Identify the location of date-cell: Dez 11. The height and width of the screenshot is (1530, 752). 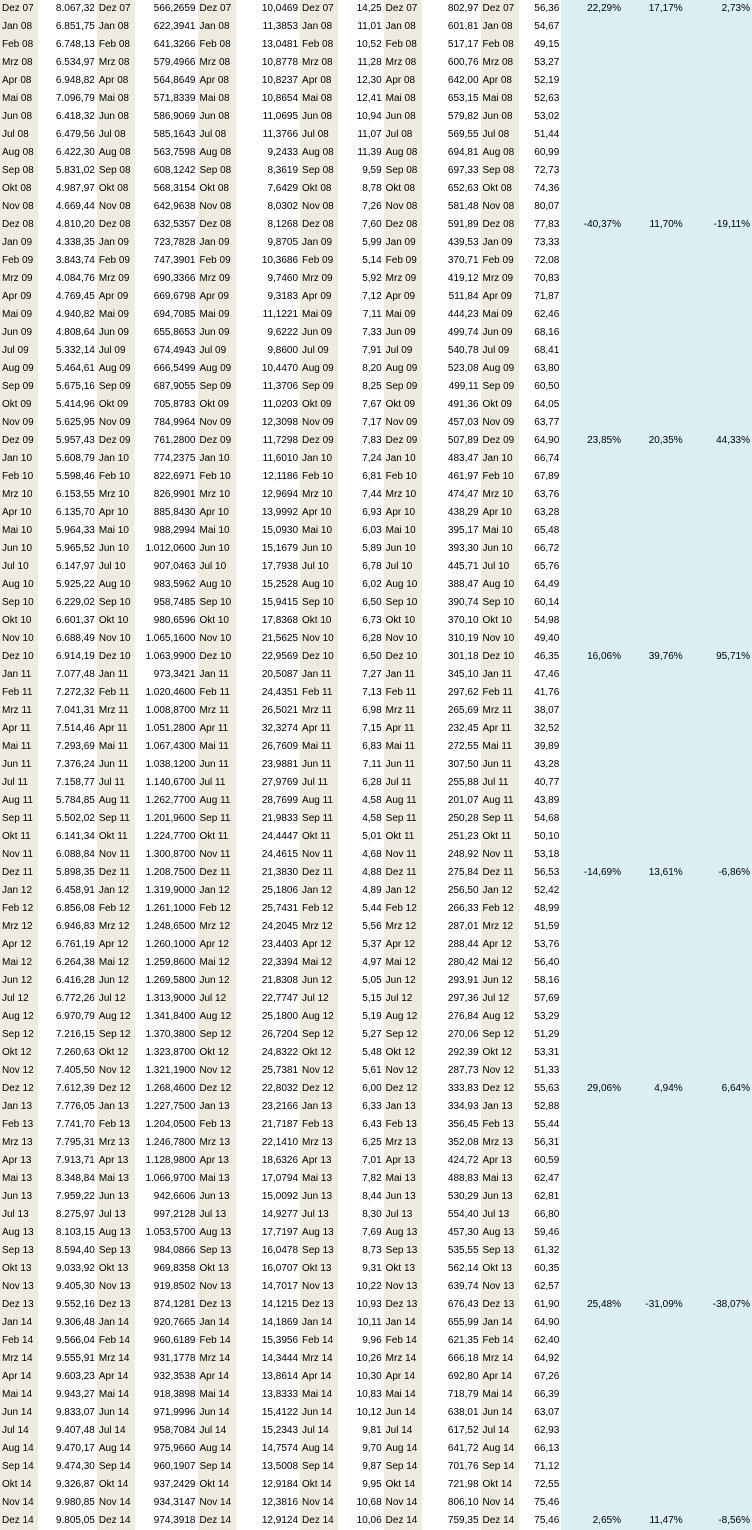
(402, 873).